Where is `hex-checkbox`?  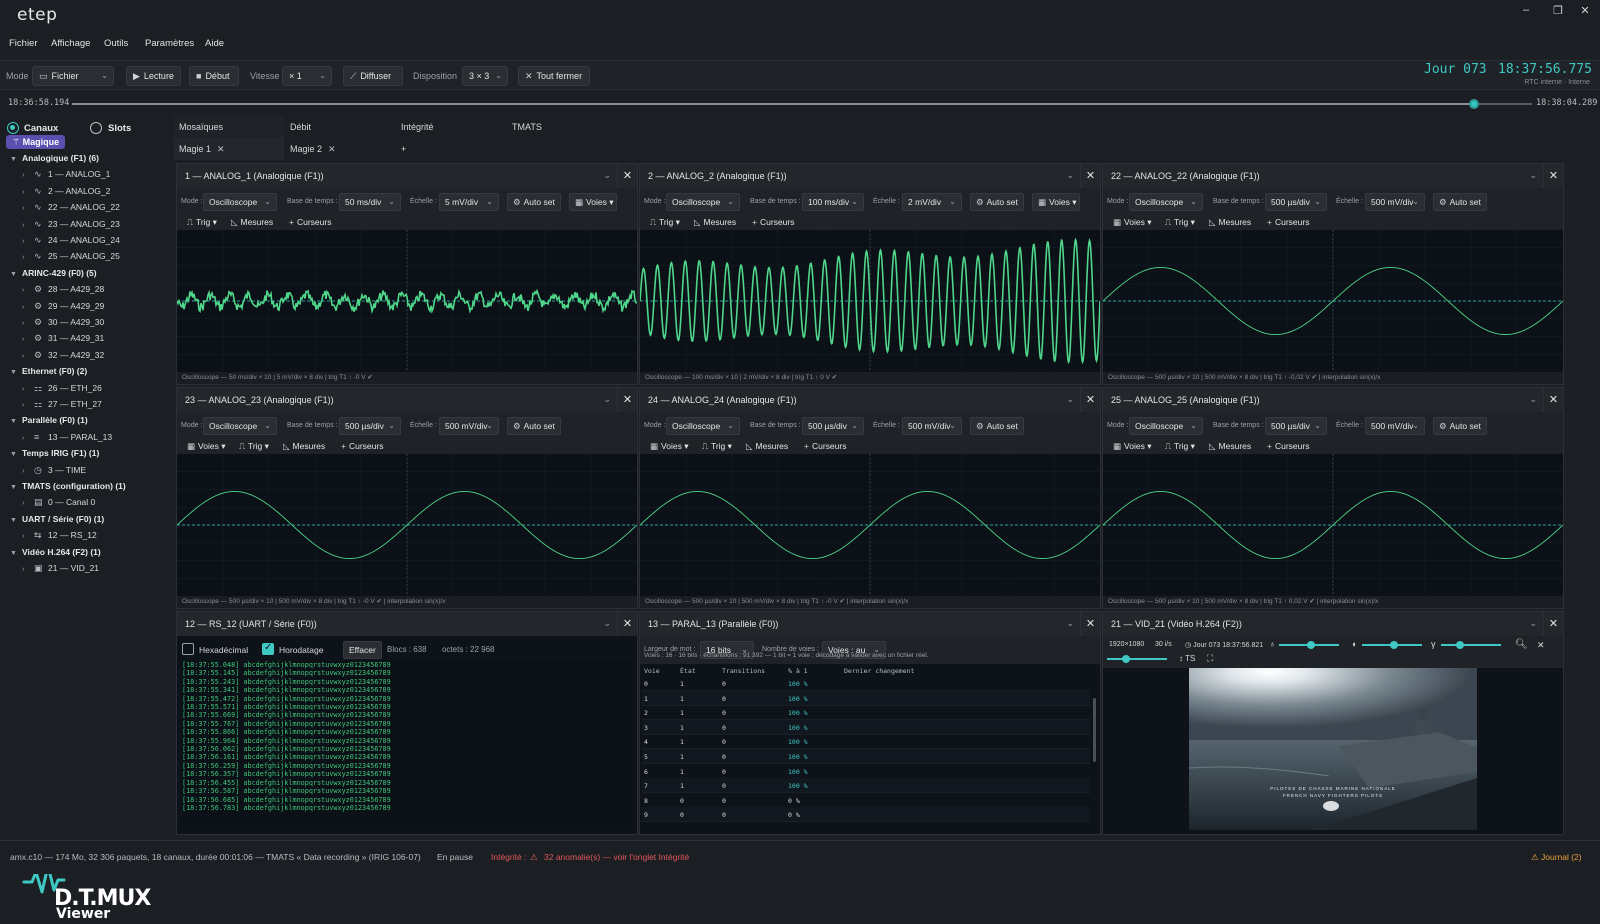
hex-checkbox is located at coordinates (188, 649).